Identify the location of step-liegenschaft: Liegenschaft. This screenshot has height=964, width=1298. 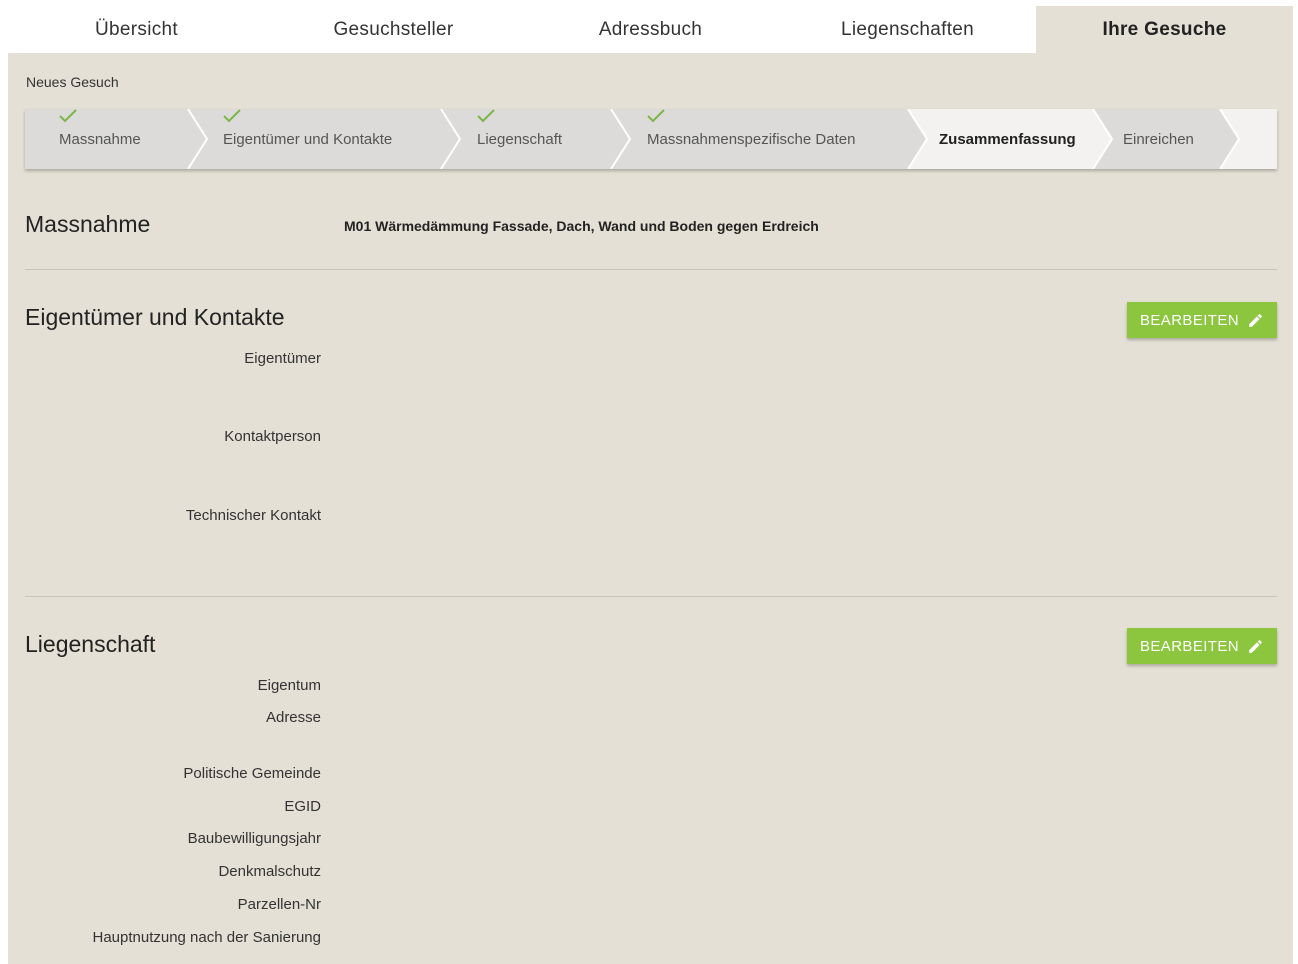
(519, 139).